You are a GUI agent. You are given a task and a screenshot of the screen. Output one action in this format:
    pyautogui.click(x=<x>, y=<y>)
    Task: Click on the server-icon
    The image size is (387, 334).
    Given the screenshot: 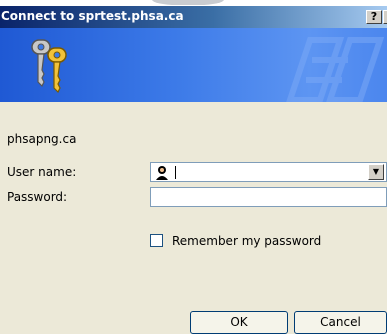 What is the action you would take?
    pyautogui.click(x=335, y=69)
    